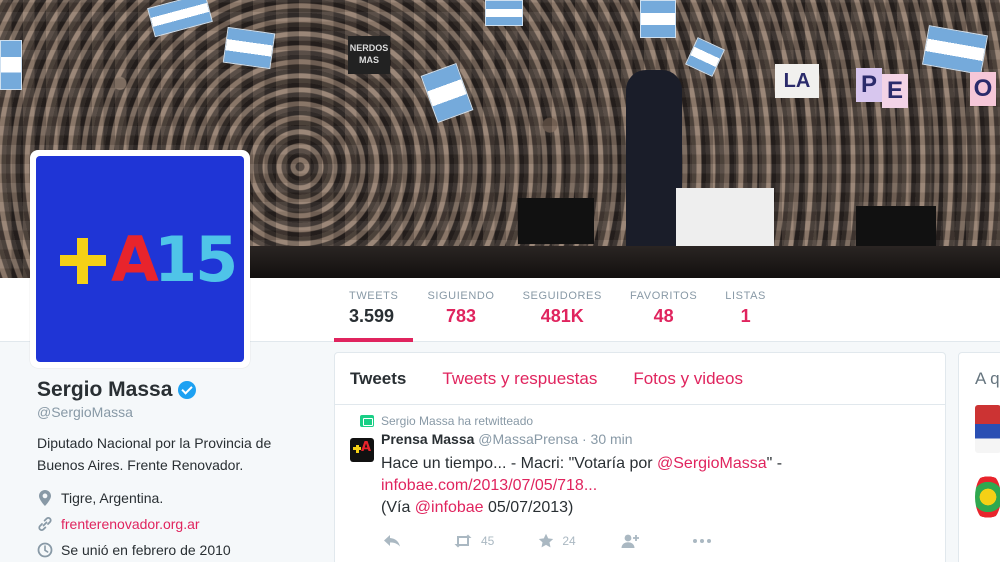 This screenshot has width=1000, height=562. What do you see at coordinates (654, 160) in the screenshot?
I see `speaker-figure` at bounding box center [654, 160].